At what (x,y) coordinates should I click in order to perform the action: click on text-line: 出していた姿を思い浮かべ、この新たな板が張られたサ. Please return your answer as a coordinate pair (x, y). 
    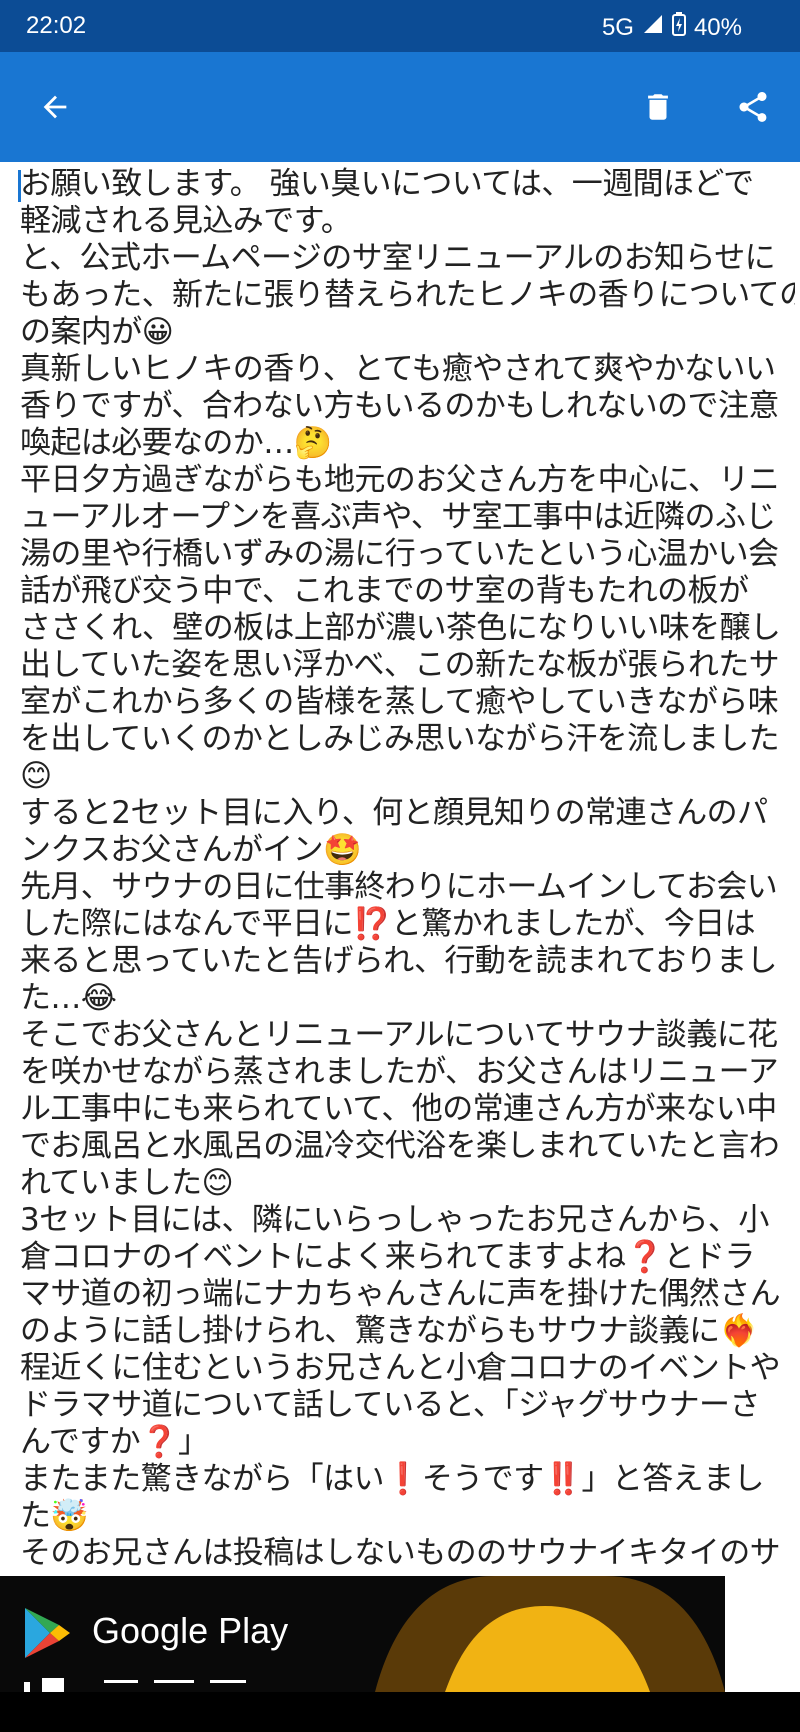
    Looking at the image, I should click on (400, 665).